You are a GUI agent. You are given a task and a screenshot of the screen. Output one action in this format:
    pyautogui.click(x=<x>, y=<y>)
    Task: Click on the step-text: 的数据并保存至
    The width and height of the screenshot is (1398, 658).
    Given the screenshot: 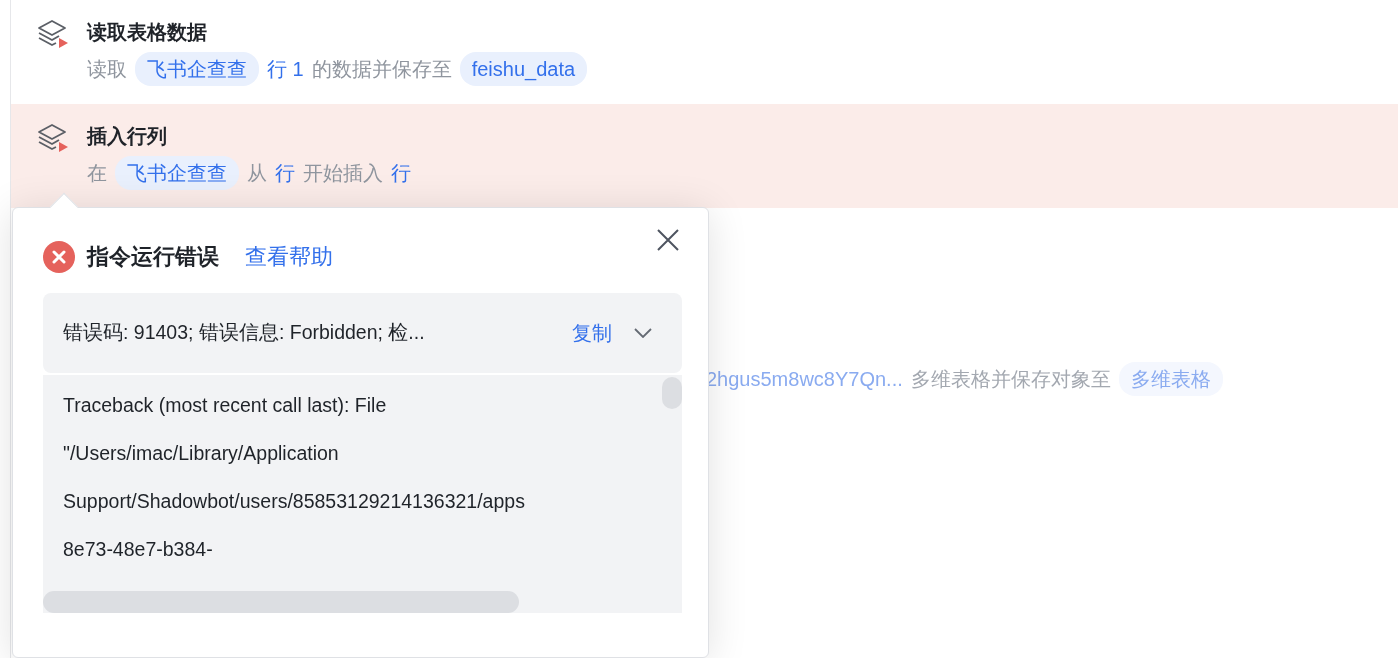 What is the action you would take?
    pyautogui.click(x=381, y=69)
    